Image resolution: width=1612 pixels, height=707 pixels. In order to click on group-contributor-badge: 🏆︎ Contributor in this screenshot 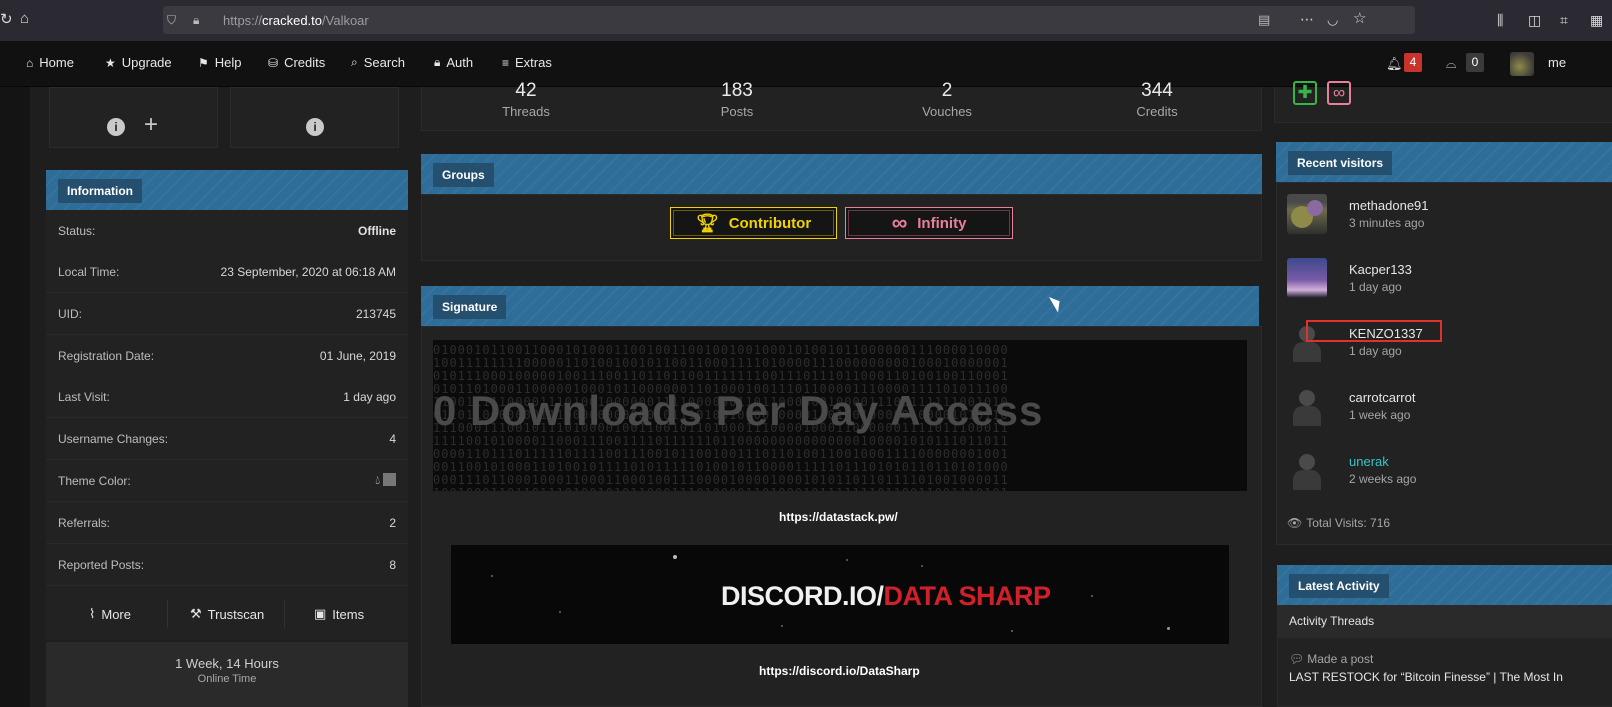, I will do `click(753, 223)`.